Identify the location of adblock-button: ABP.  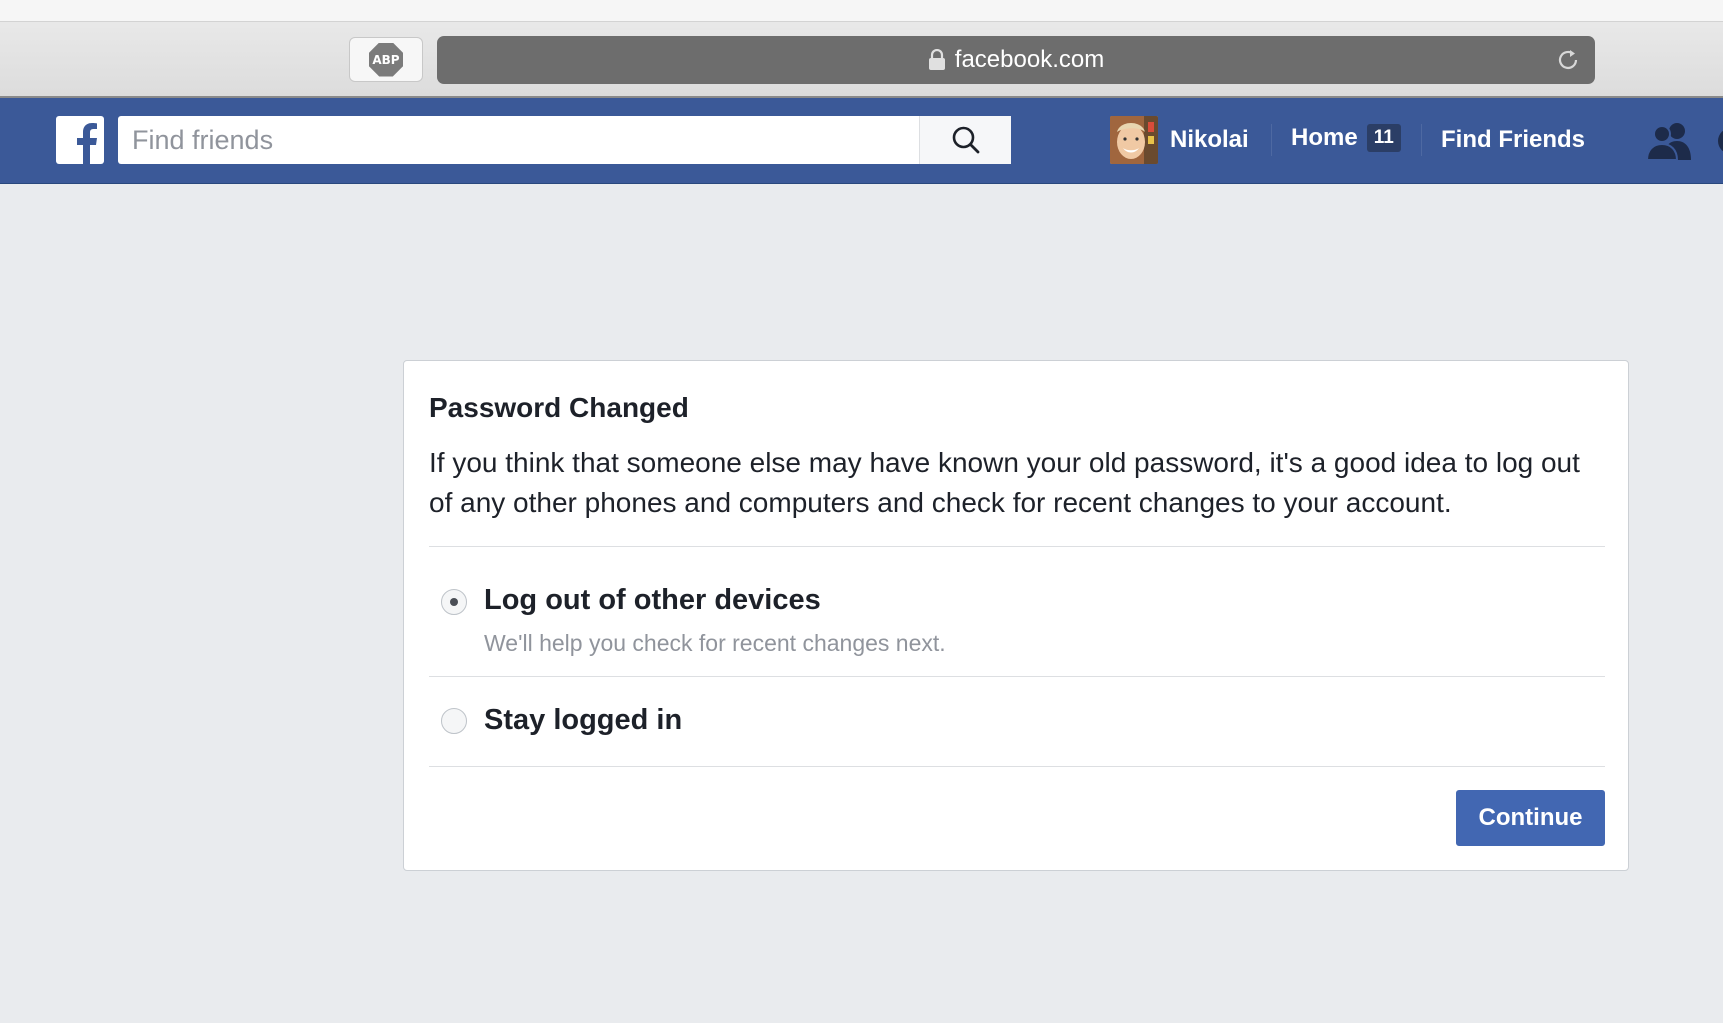
(386, 59).